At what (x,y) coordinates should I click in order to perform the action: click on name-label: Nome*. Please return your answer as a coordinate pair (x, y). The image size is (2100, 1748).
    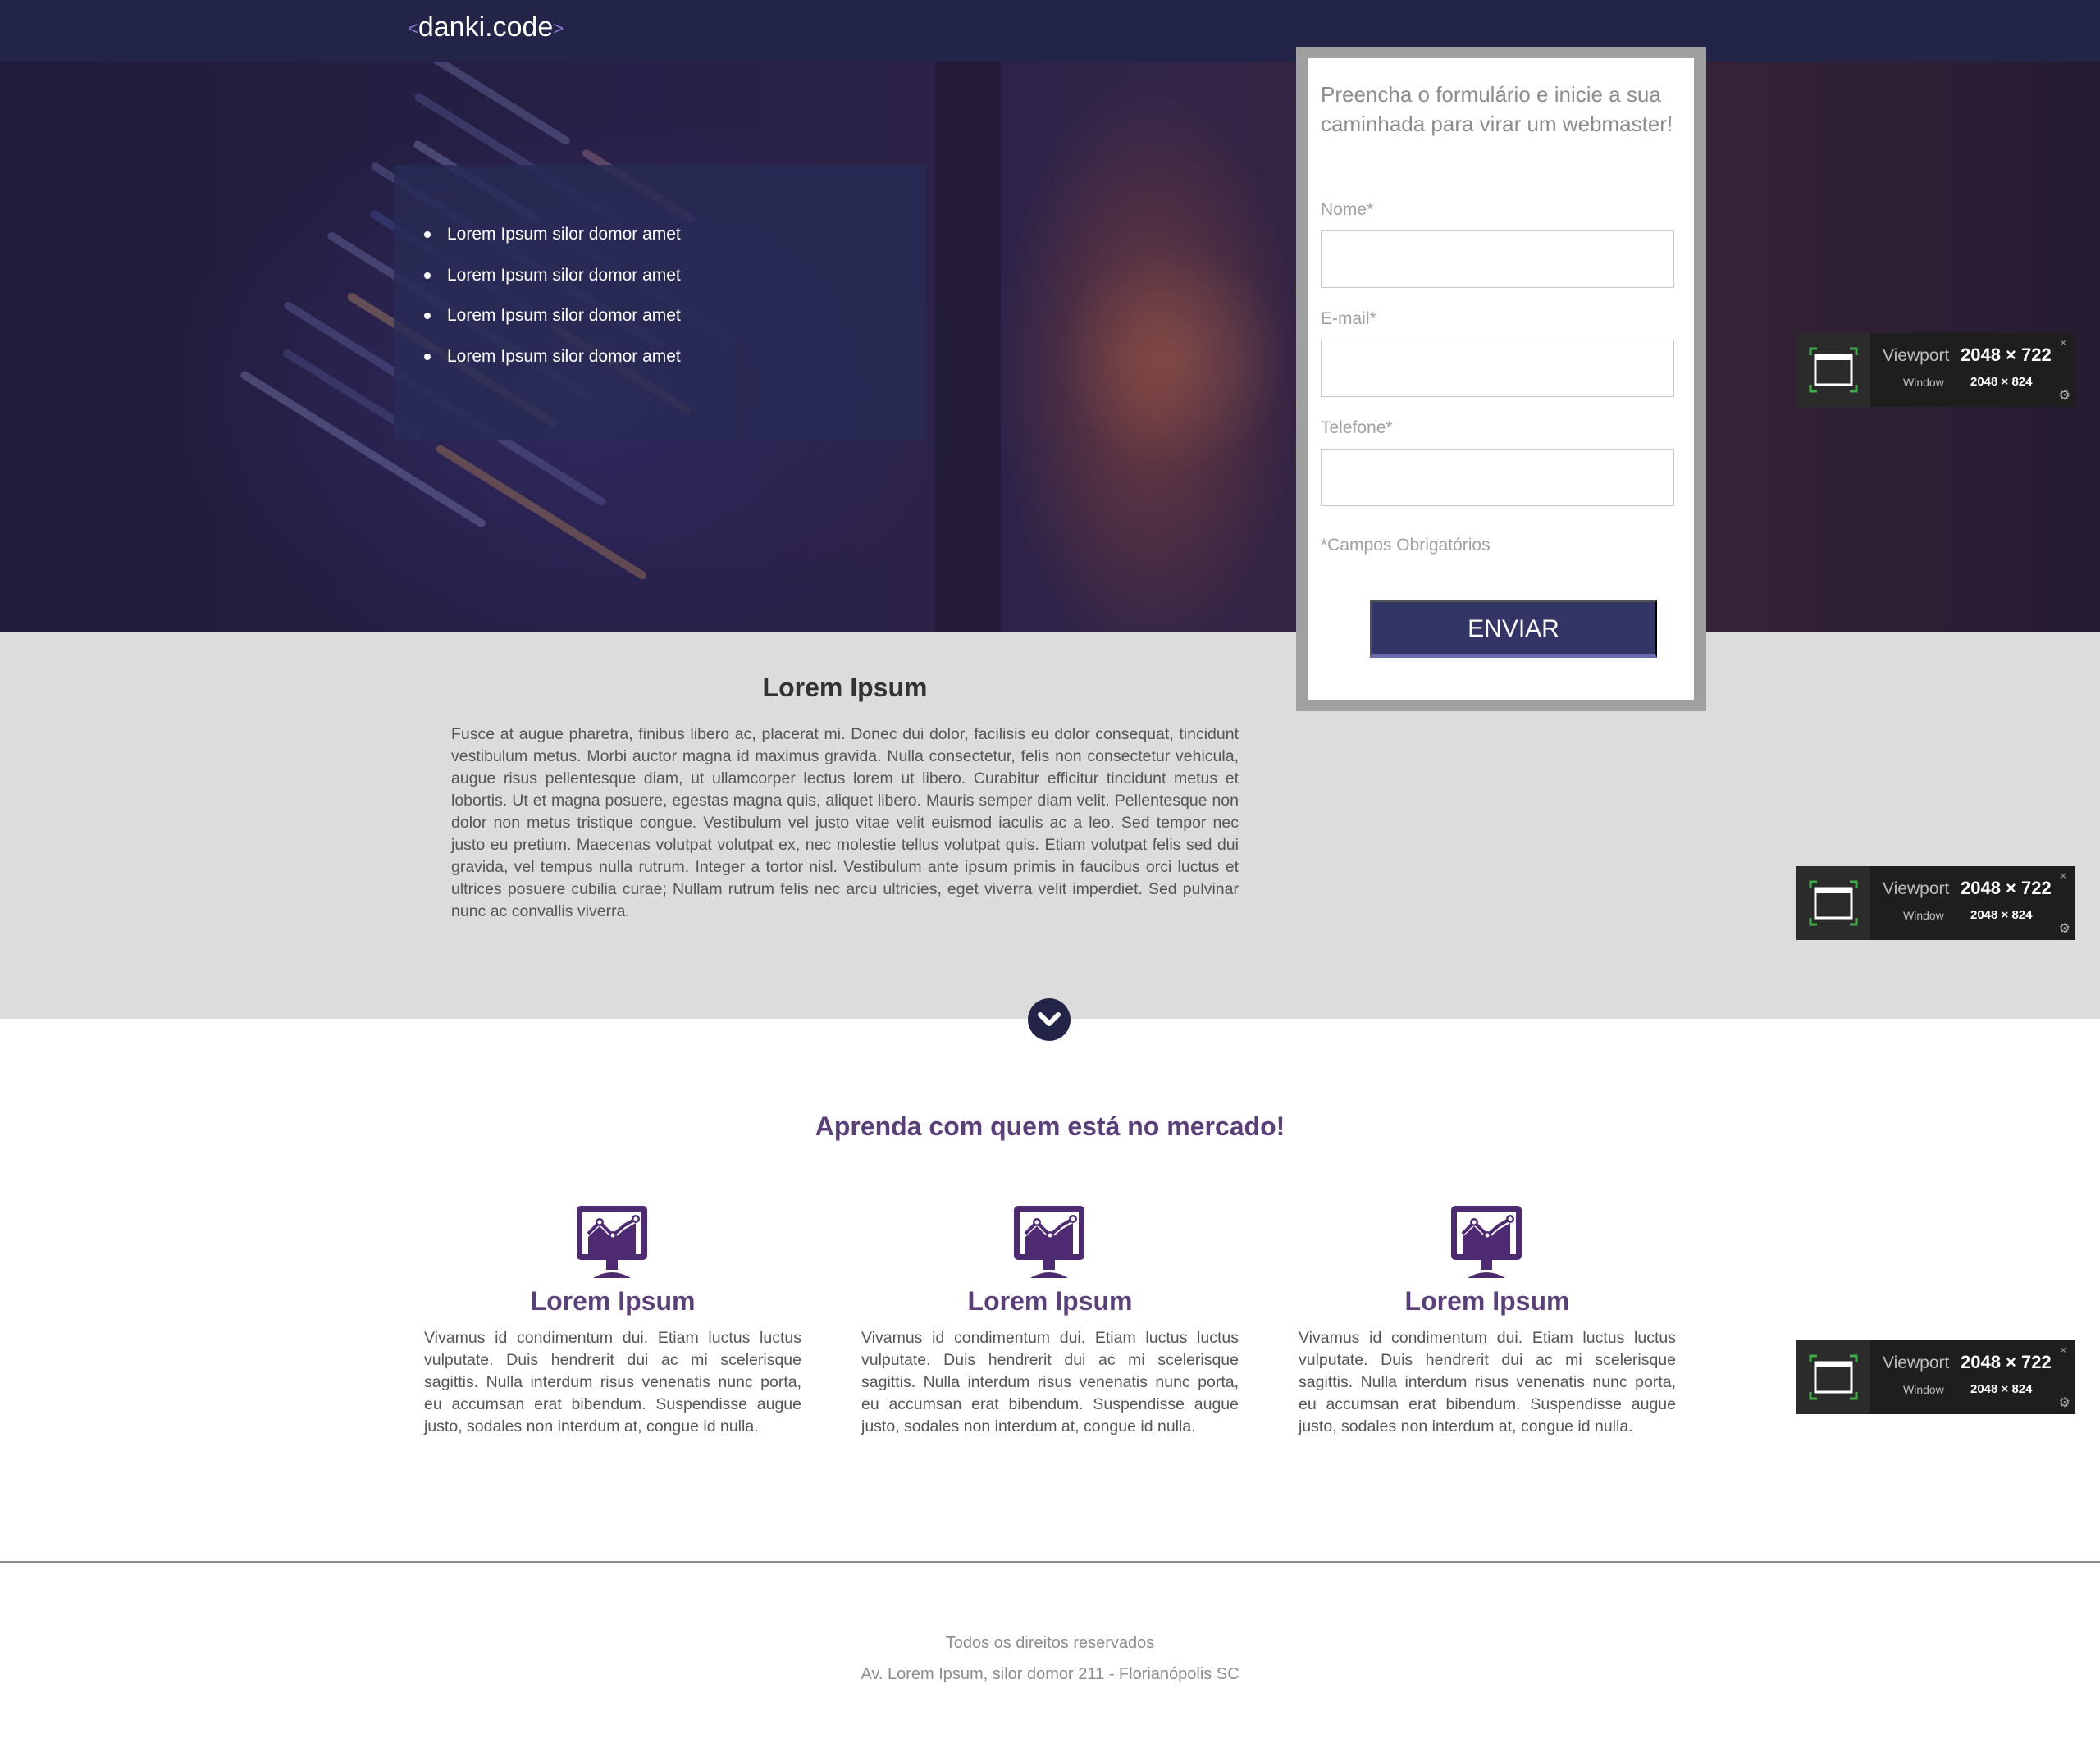
    Looking at the image, I should click on (1347, 209).